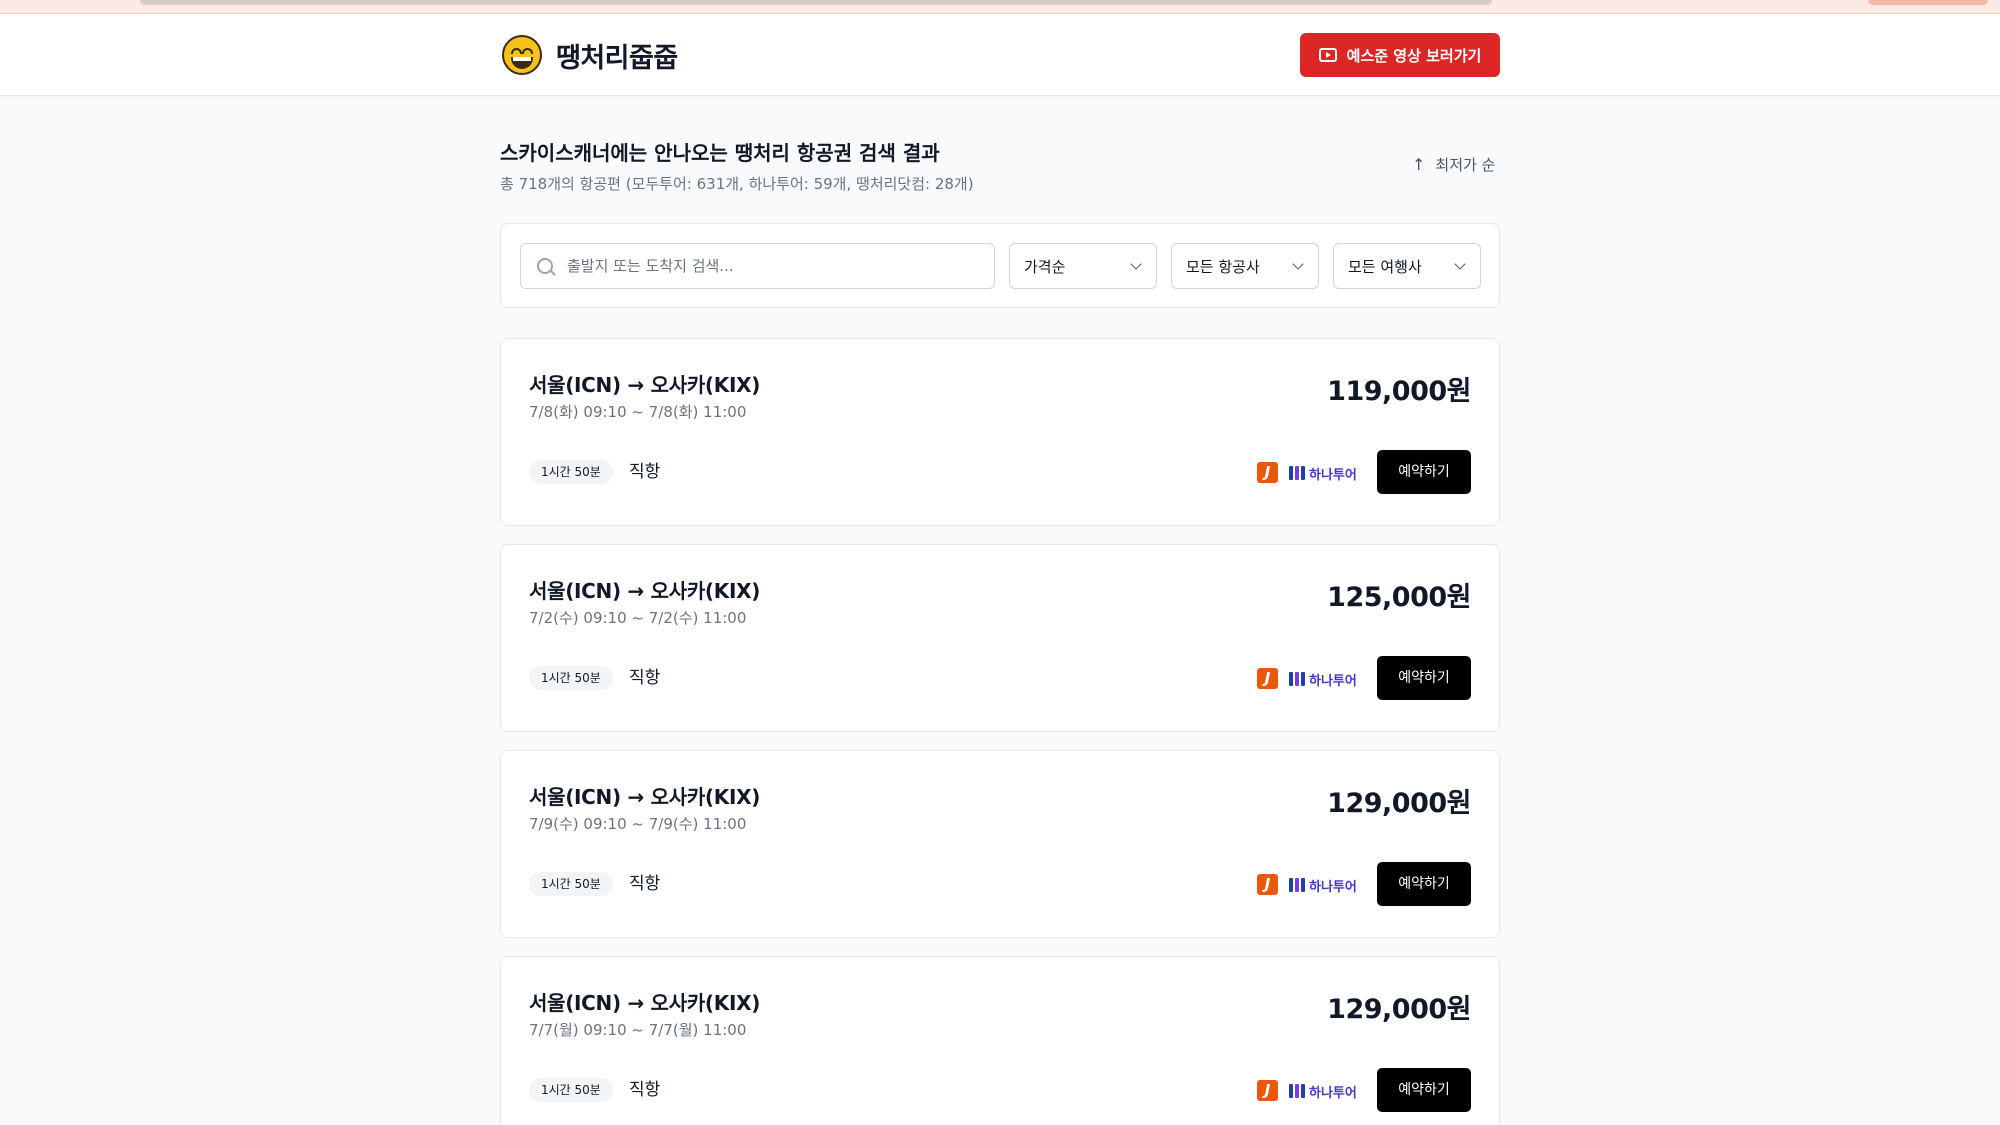  What do you see at coordinates (1045, 266) in the screenshot?
I see `sort-select-value: 가격순` at bounding box center [1045, 266].